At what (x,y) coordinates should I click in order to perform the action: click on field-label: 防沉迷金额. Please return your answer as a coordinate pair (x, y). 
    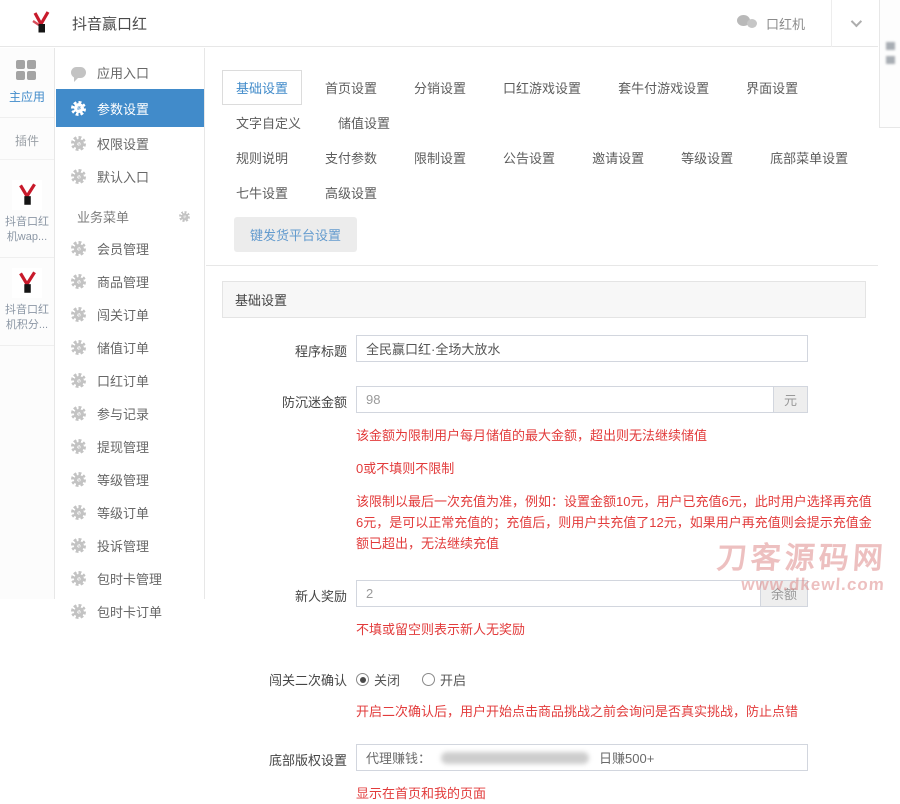
    Looking at the image, I should click on (314, 402).